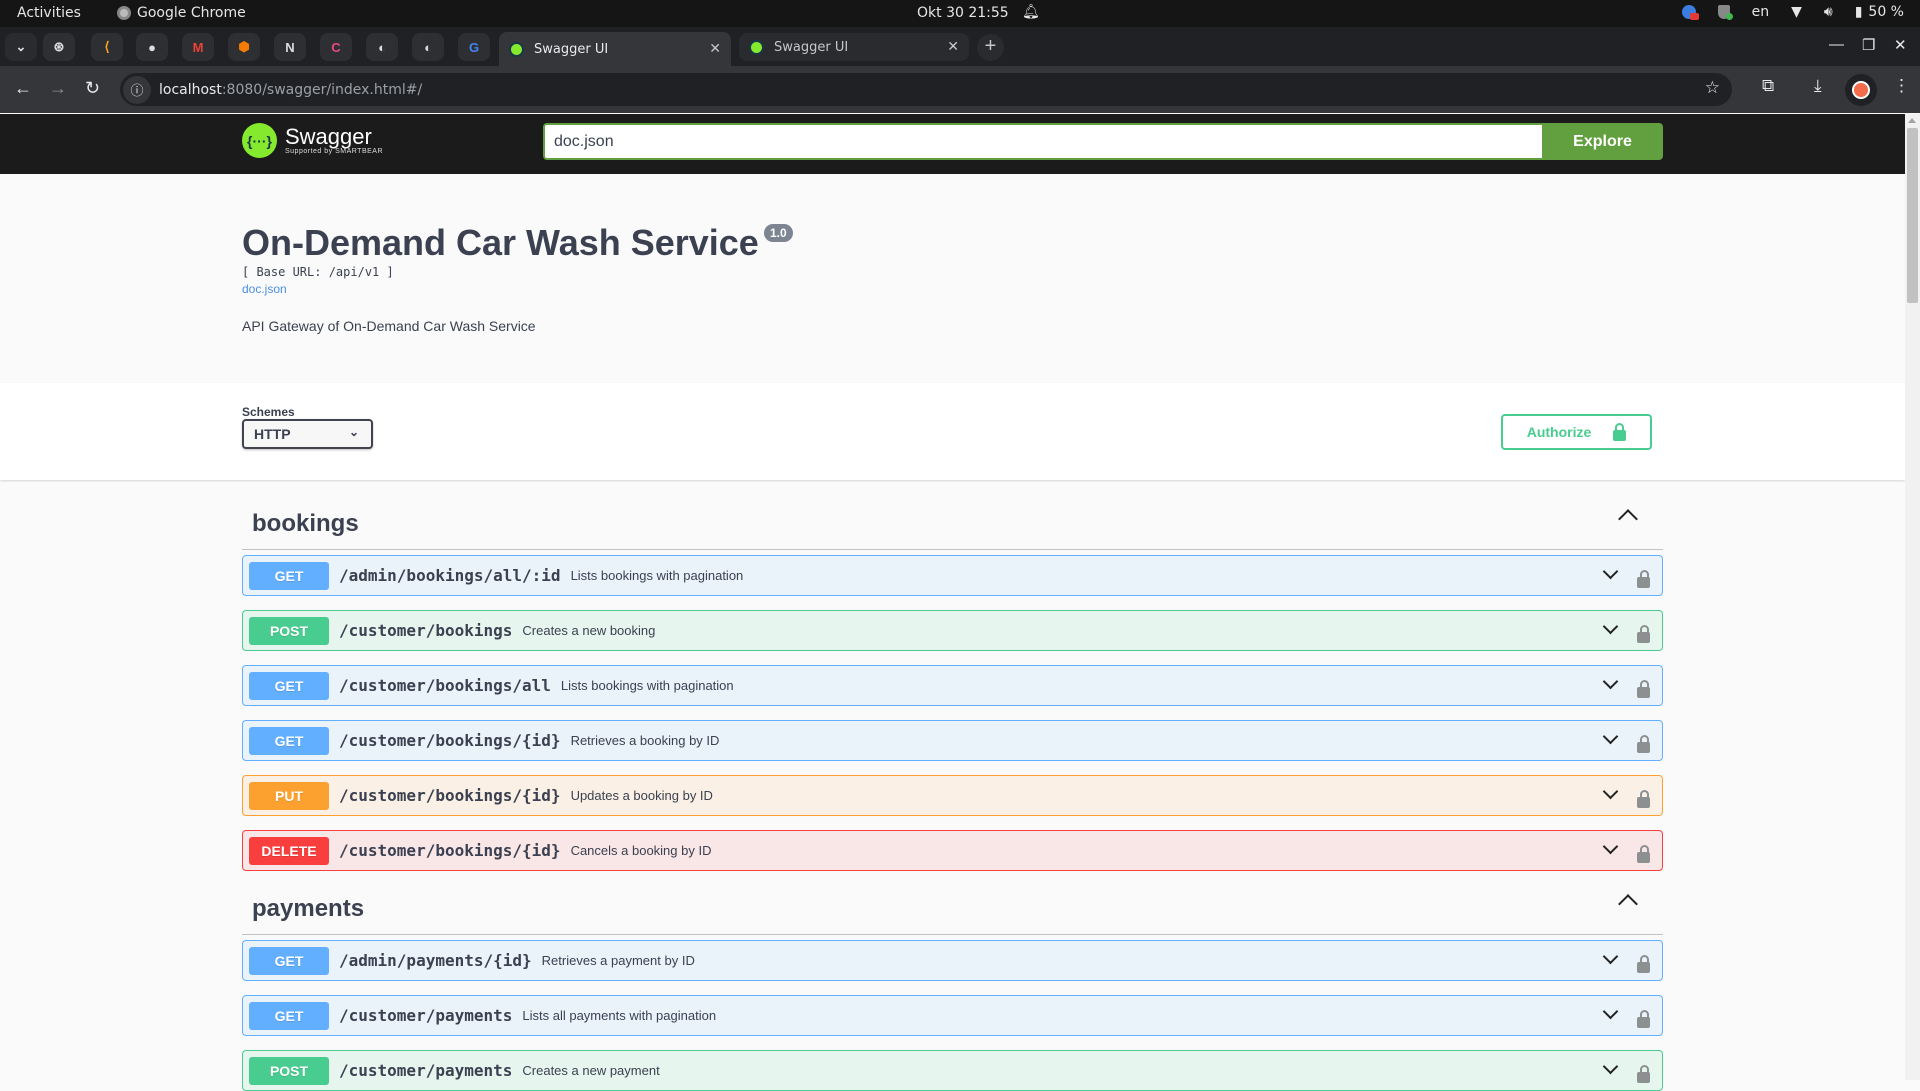 The width and height of the screenshot is (1920, 1091). What do you see at coordinates (619, 1015) in the screenshot?
I see `operation-summary: Lists all payments with pagination` at bounding box center [619, 1015].